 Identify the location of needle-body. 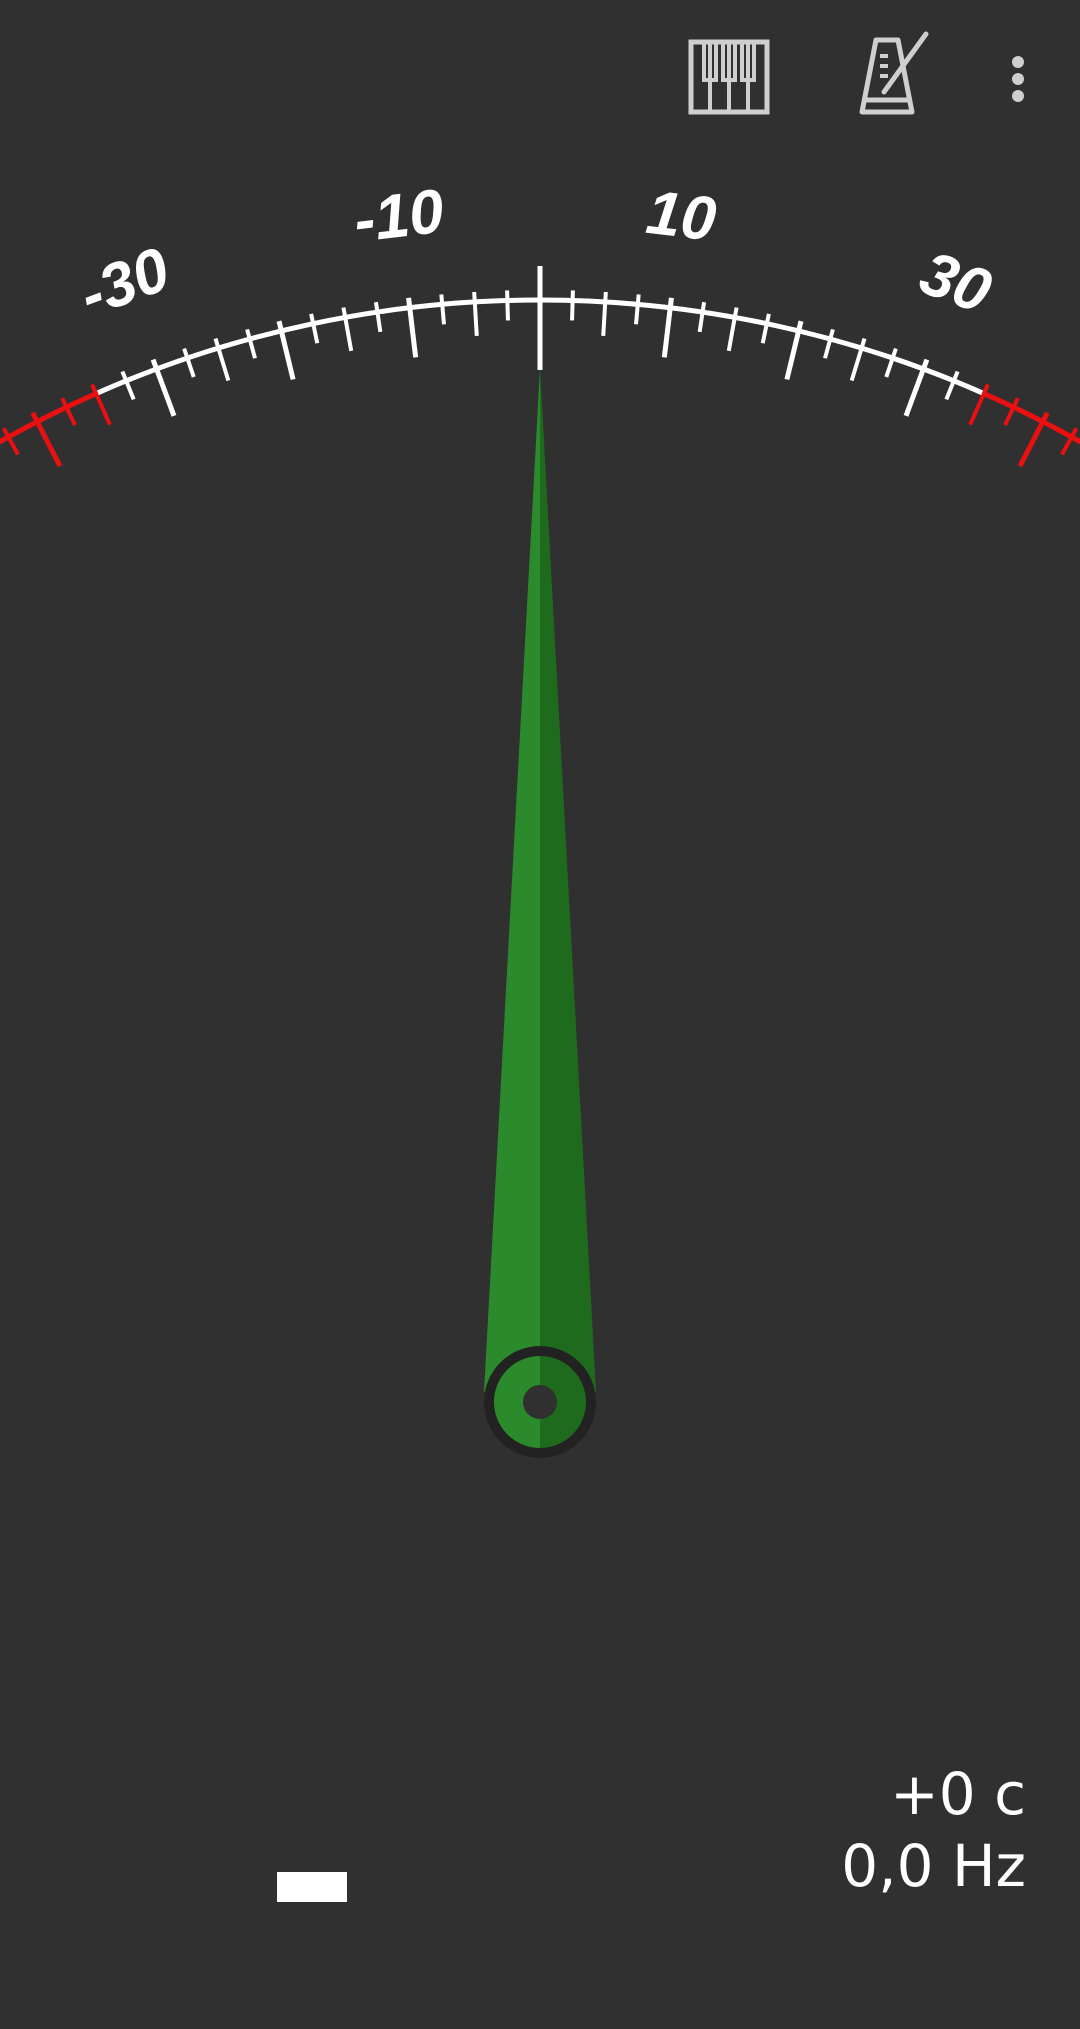
(540, 913).